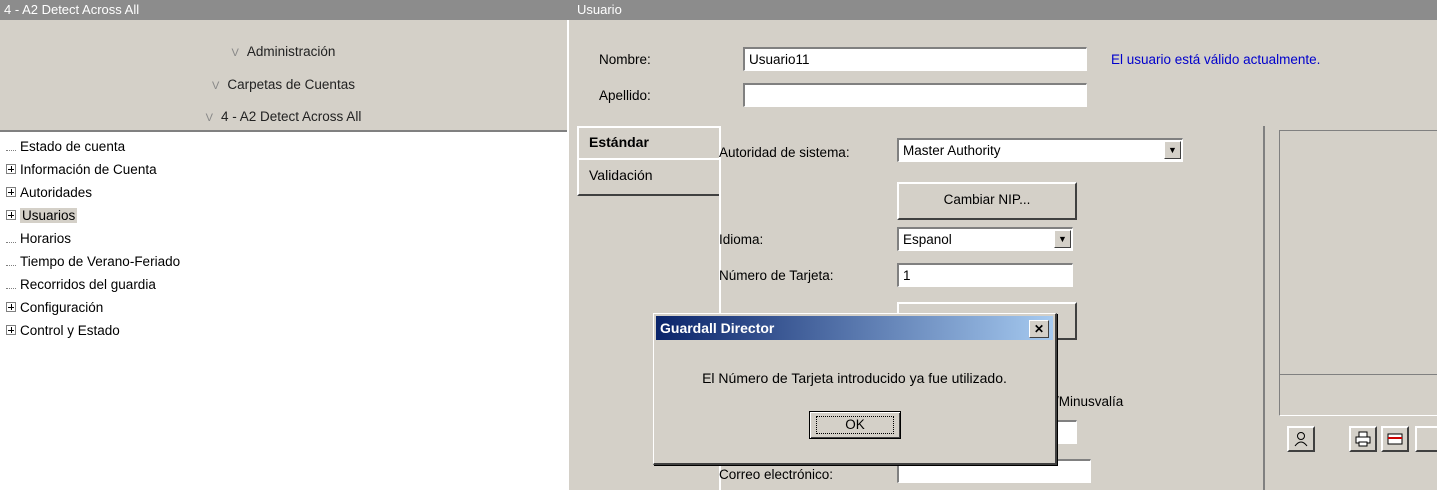 This screenshot has height=490, width=1437. I want to click on tarjeta-label: Número de Tarjeta:, so click(776, 275).